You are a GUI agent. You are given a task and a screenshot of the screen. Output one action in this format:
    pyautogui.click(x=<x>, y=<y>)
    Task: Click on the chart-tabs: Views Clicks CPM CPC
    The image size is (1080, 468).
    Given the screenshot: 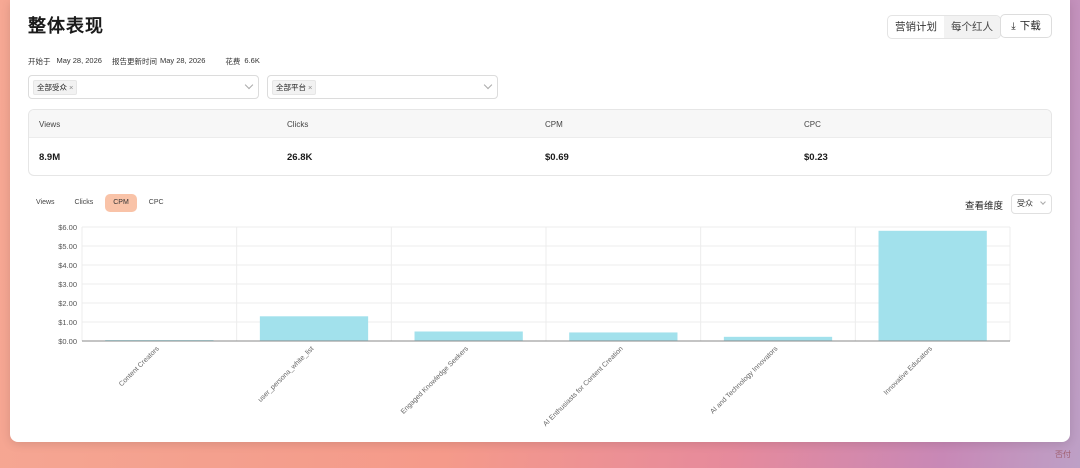 What is the action you would take?
    pyautogui.click(x=100, y=203)
    